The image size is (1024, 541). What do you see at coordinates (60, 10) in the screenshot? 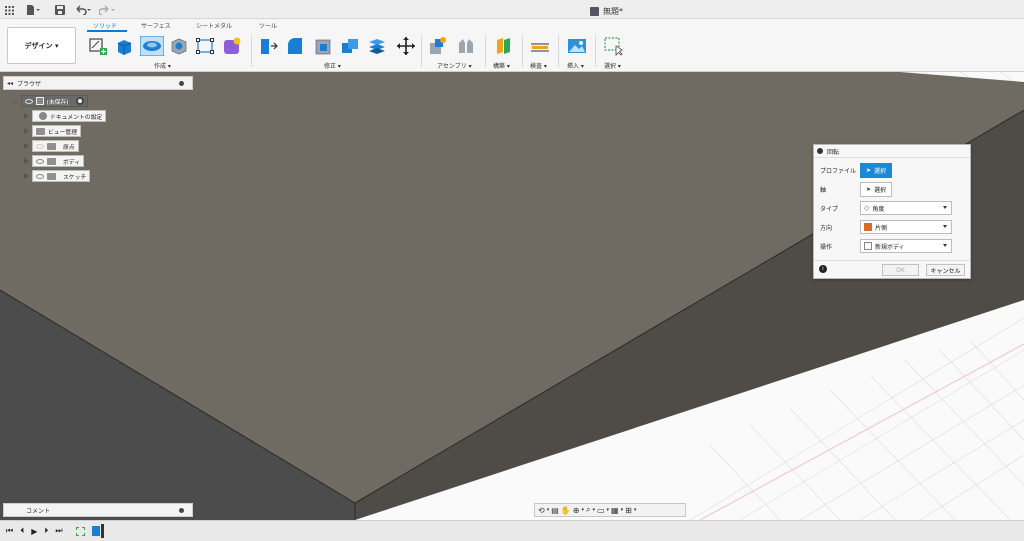
I see `save-icon` at bounding box center [60, 10].